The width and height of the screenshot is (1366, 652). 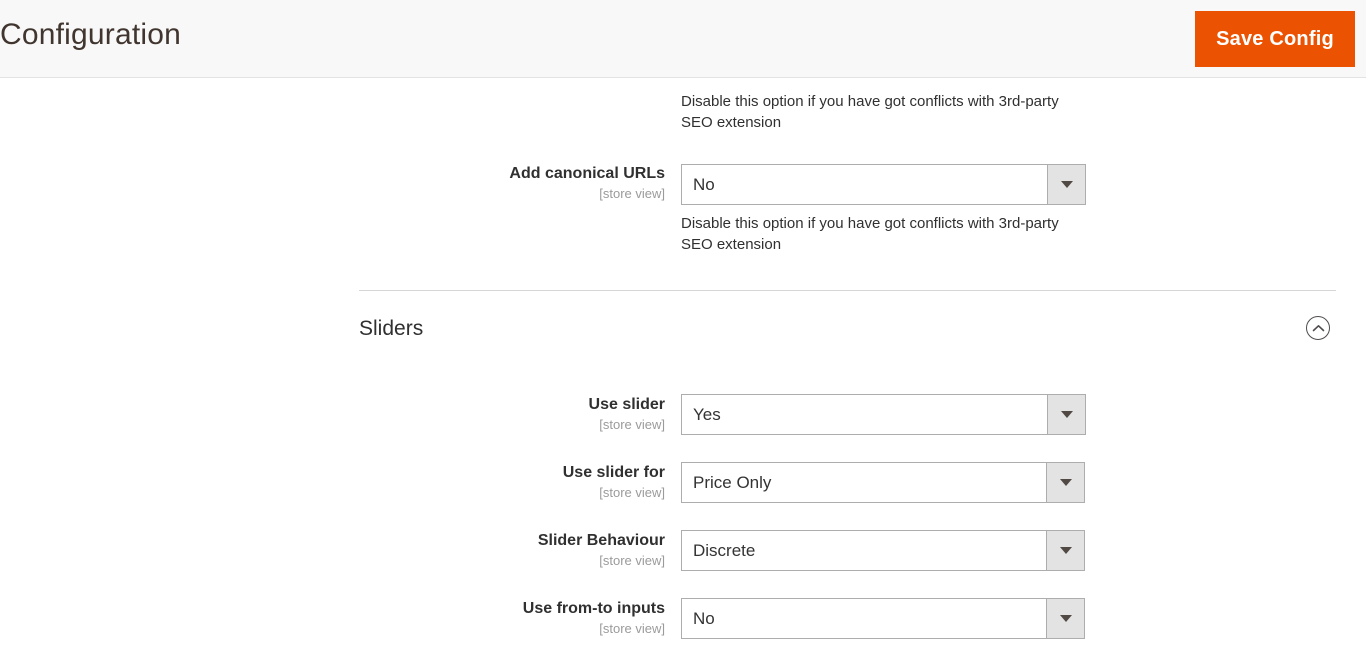 What do you see at coordinates (864, 618) in the screenshot?
I see `select-value-use-from-to-inputs: No` at bounding box center [864, 618].